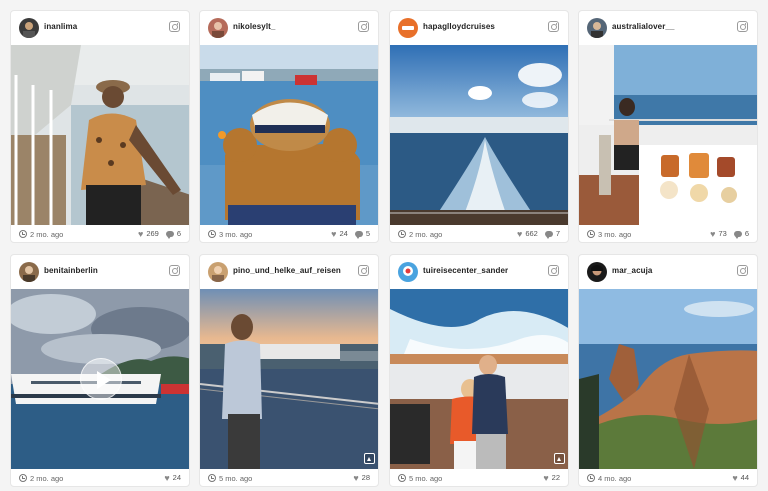 This screenshot has width=768, height=491. Describe the element at coordinates (100, 272) in the screenshot. I see `post-header: benitainberlin` at that location.